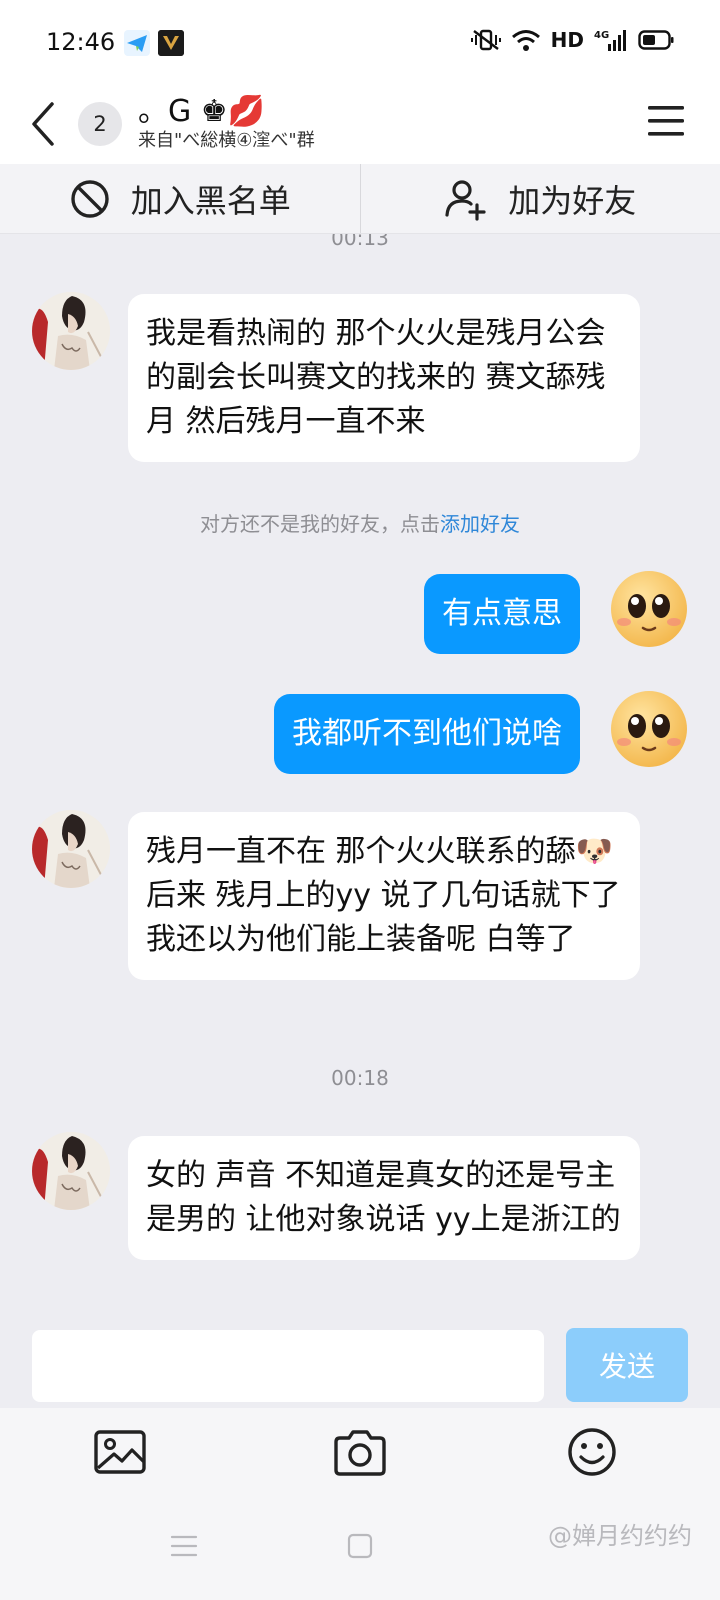 This screenshot has width=720, height=1600. I want to click on unread-count-badge: 2, so click(100, 124).